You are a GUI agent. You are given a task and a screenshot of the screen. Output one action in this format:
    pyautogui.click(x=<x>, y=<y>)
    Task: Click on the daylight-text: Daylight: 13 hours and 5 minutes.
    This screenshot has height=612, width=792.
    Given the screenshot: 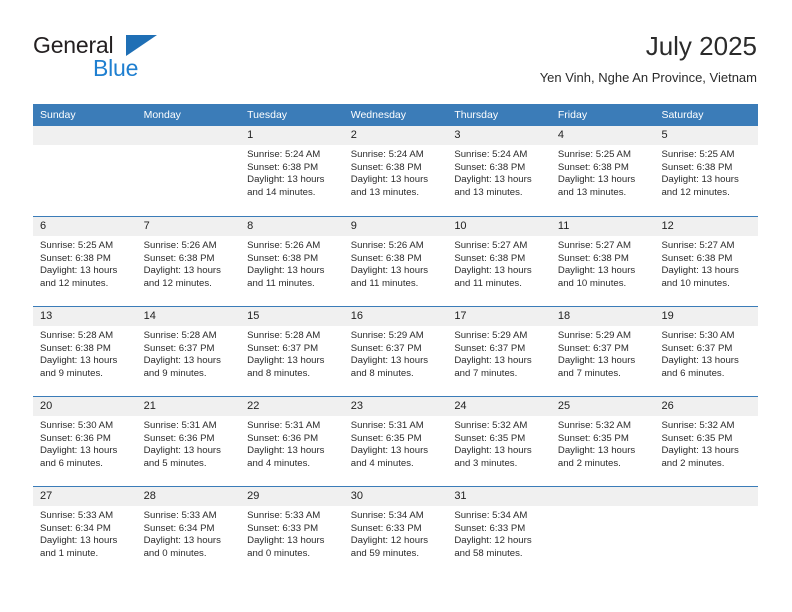 What is the action you would take?
    pyautogui.click(x=182, y=457)
    